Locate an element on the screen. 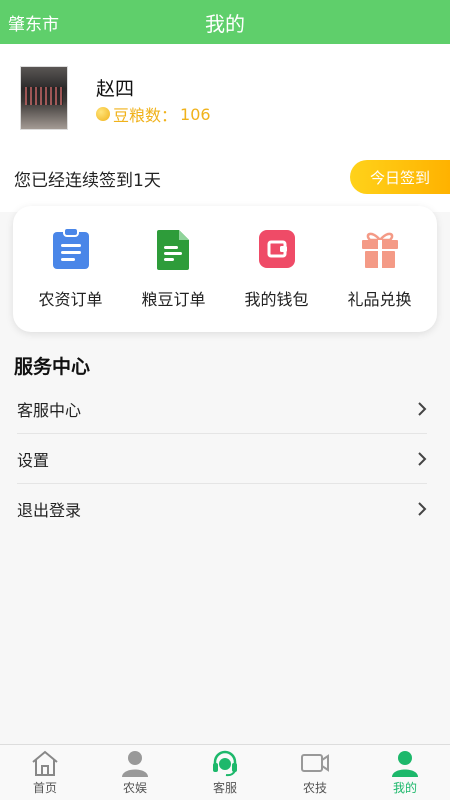  tab-entertainment: 农娱 is located at coordinates (135, 772).